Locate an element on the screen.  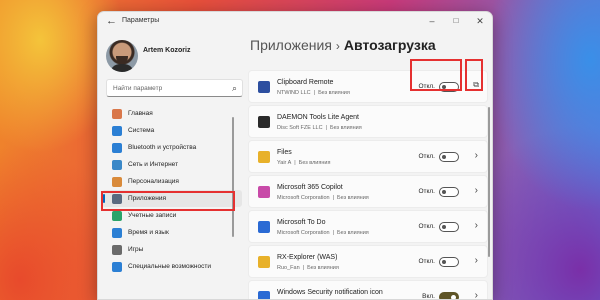
app-publisher: NTWIND LLC is located at coordinates (294, 93).